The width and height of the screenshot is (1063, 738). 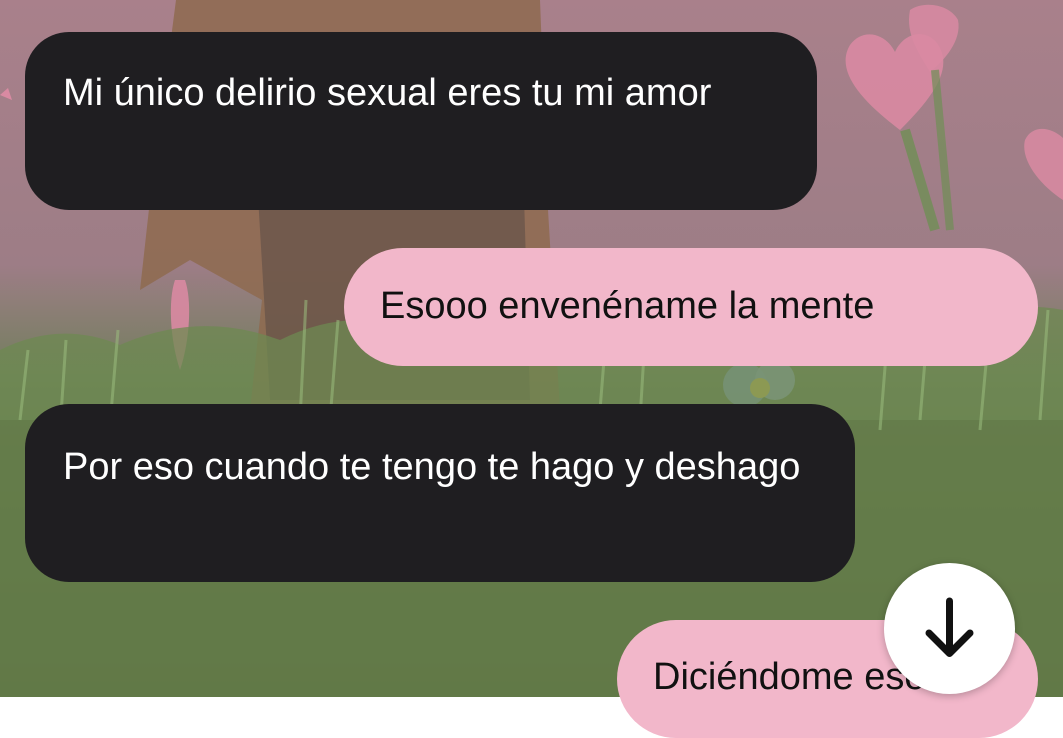 What do you see at coordinates (789, 677) in the screenshot?
I see `message-text: Diciéndome eso` at bounding box center [789, 677].